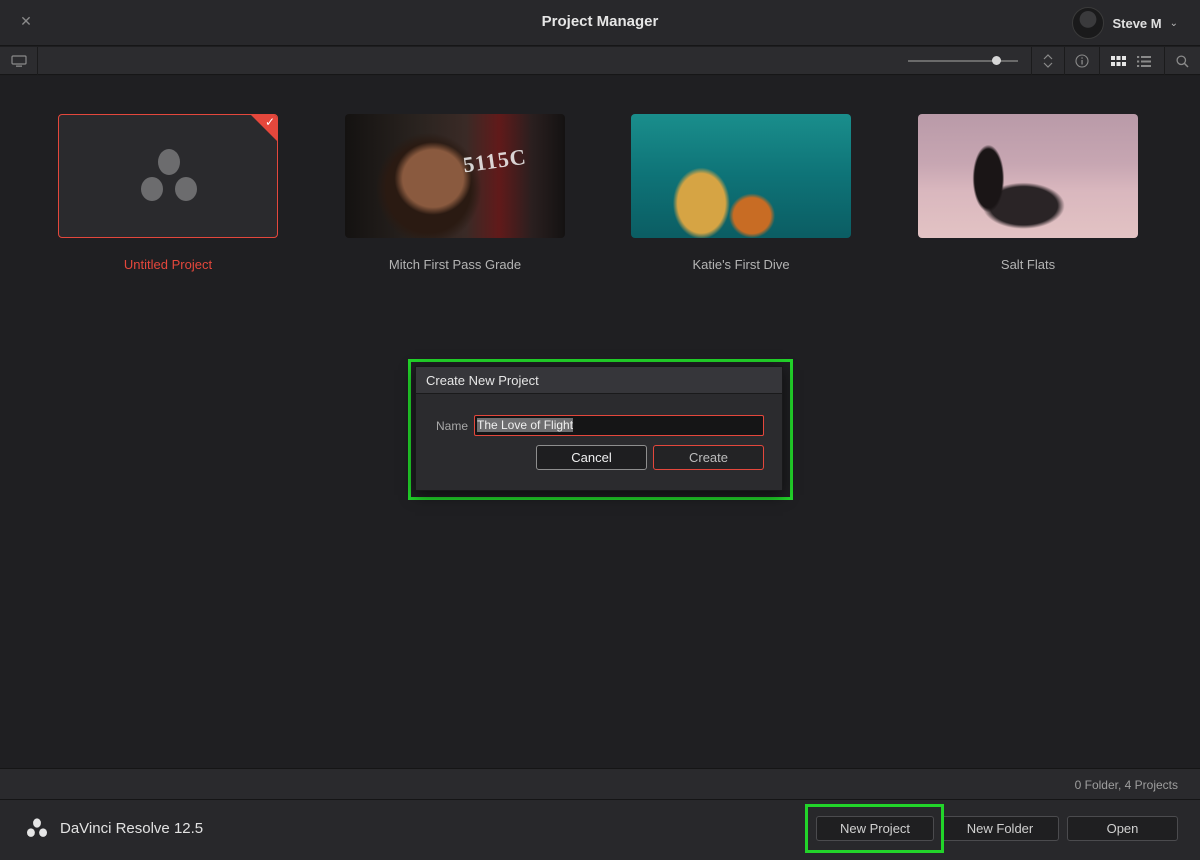 This screenshot has width=1200, height=860. I want to click on project-card-mitch: 5115C Mitch First Pass Grade, so click(455, 193).